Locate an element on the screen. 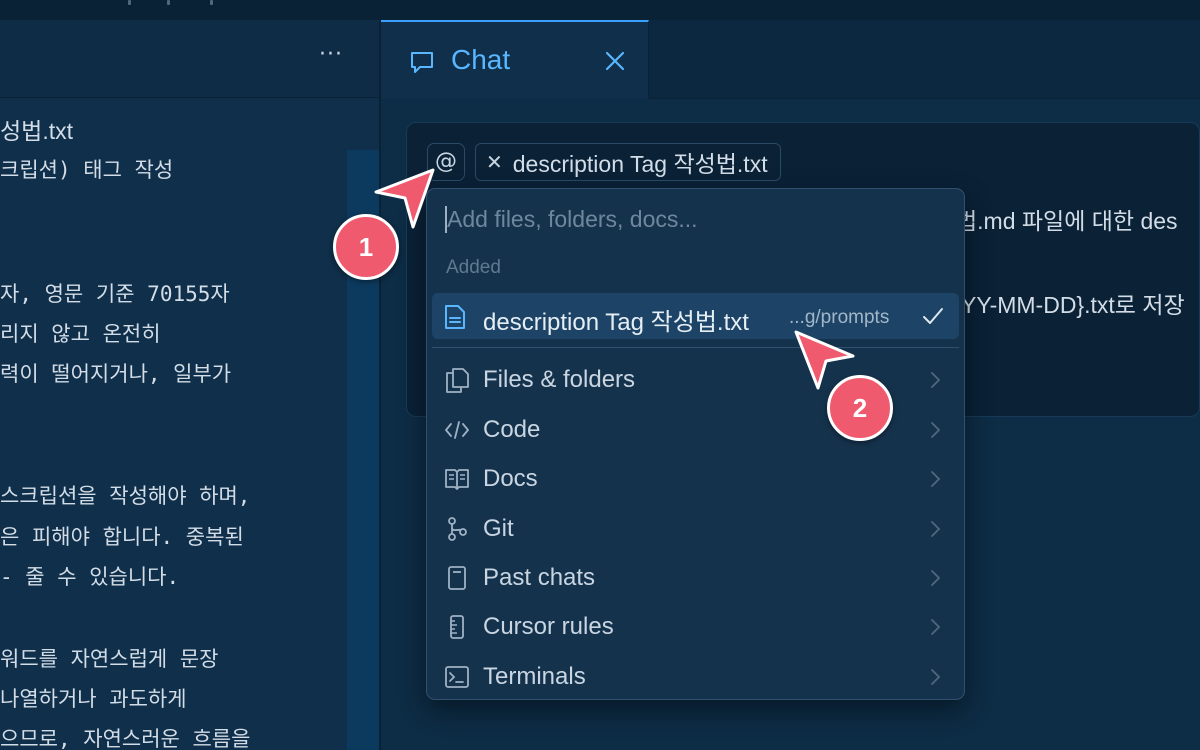  close-icon is located at coordinates (615, 61).